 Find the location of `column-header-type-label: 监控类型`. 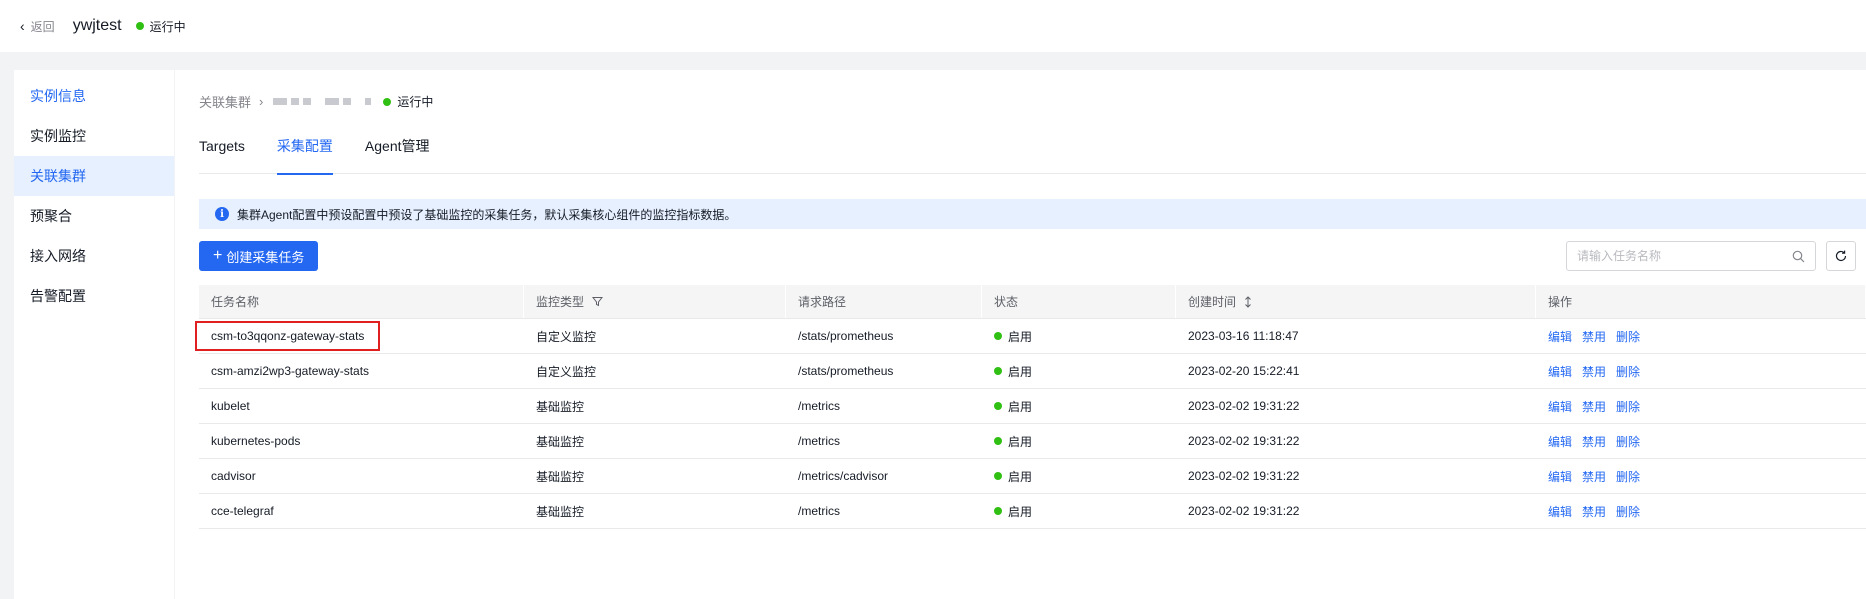

column-header-type-label: 监控类型 is located at coordinates (560, 302).